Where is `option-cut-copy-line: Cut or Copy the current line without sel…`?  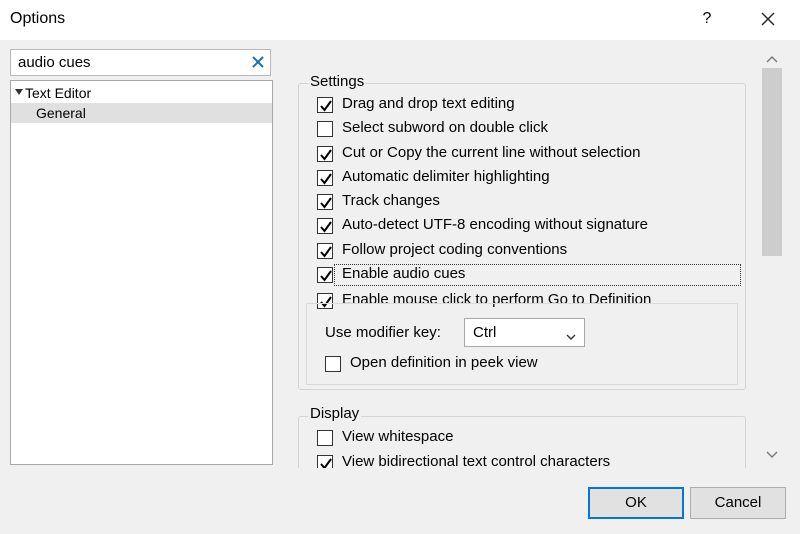
option-cut-copy-line: Cut or Copy the current line without sel… is located at coordinates (527, 154).